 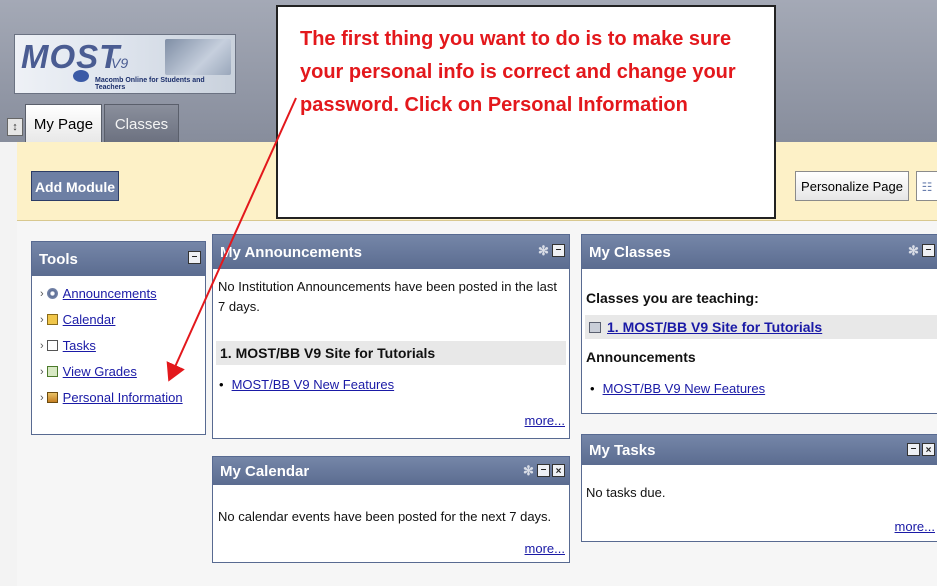 I want to click on class-row: 1. MOST/BB V9 Site for Tutorials, so click(x=761, y=327).